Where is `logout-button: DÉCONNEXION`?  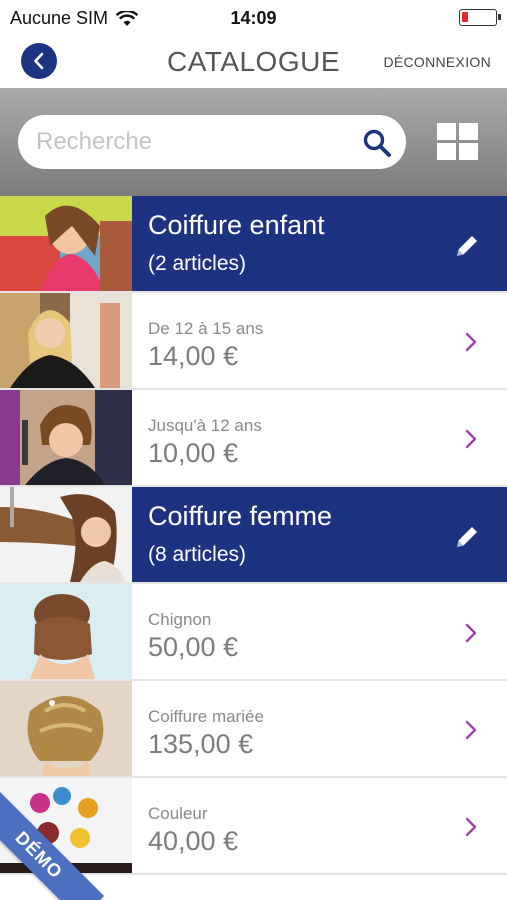 logout-button: DÉCONNEXION is located at coordinates (437, 62).